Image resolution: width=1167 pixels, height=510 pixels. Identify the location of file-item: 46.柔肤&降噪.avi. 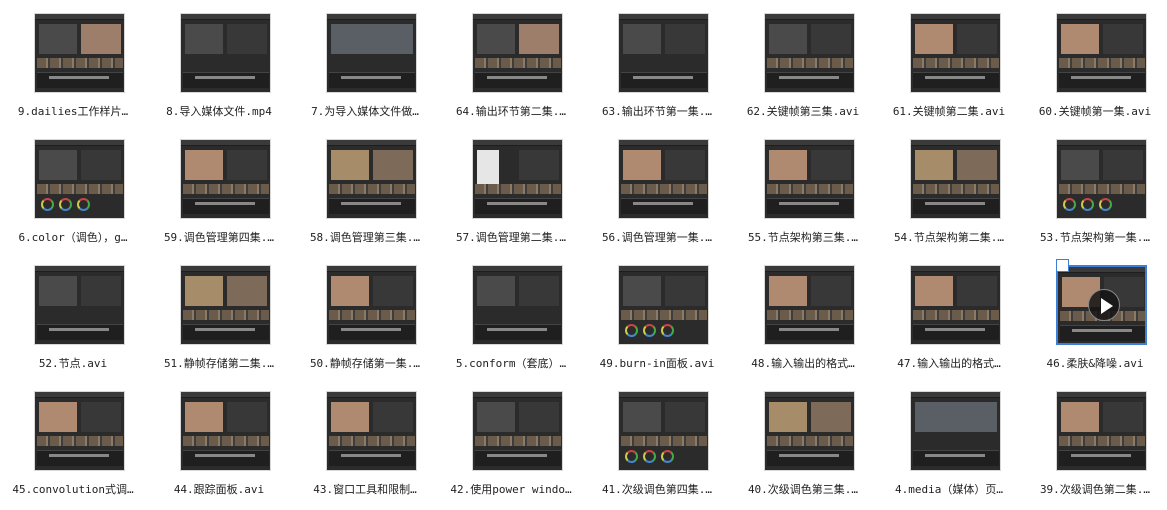
(1094, 315).